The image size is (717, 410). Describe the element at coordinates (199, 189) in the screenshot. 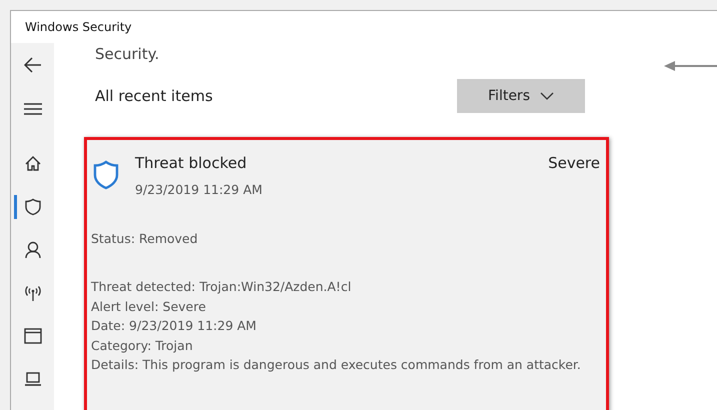

I see `threat-time: 9/23/2019 11:29 AM` at that location.